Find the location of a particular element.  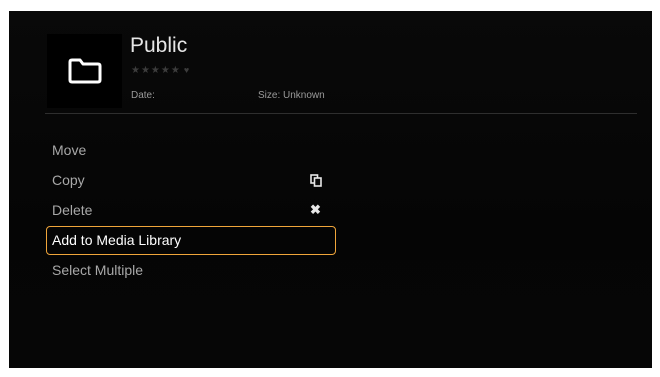

favorite-heart-icon: ♥ is located at coordinates (187, 70).